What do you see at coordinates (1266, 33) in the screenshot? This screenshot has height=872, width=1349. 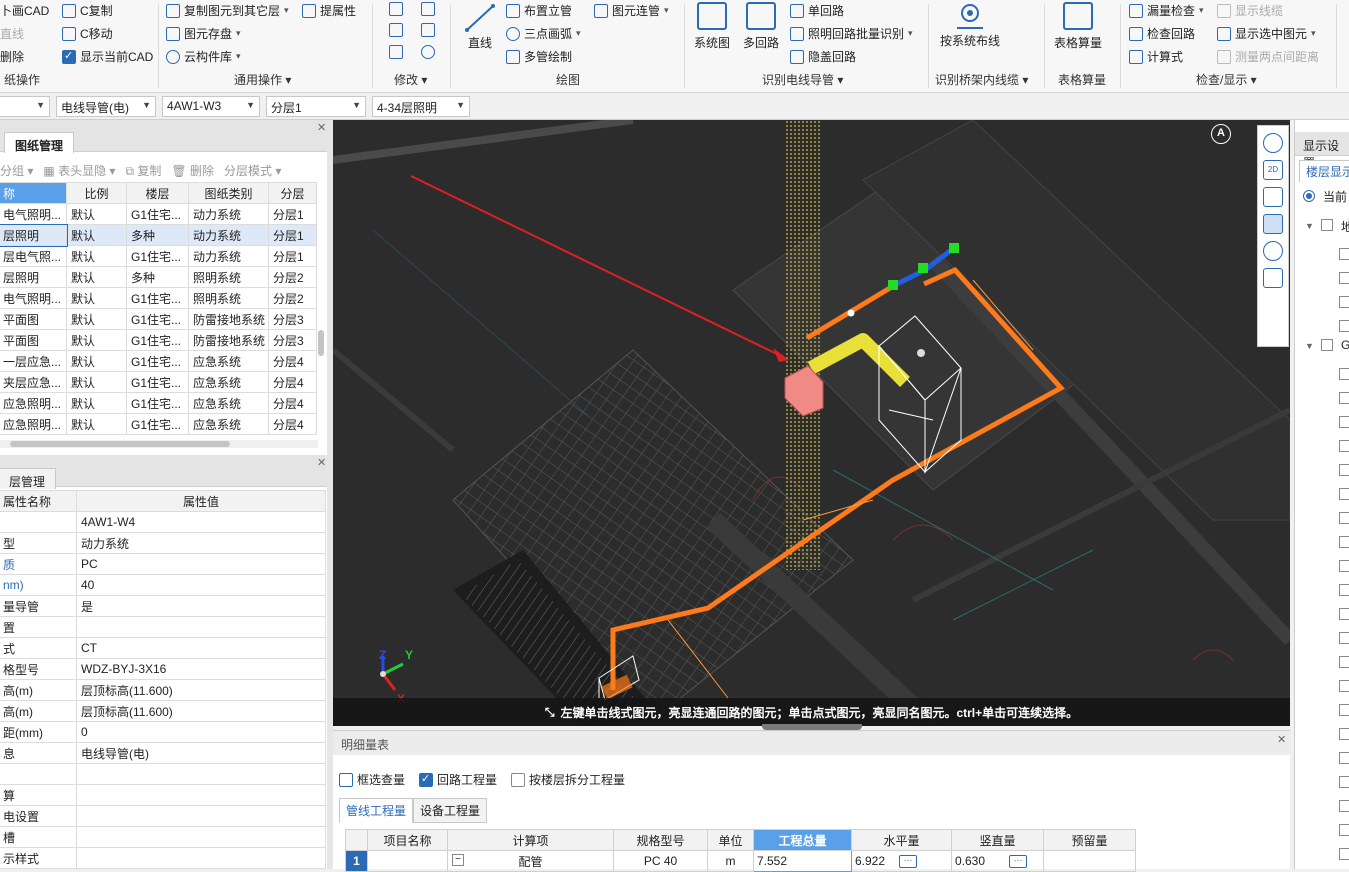 I see `show-selected-button: 显示选中图元` at bounding box center [1266, 33].